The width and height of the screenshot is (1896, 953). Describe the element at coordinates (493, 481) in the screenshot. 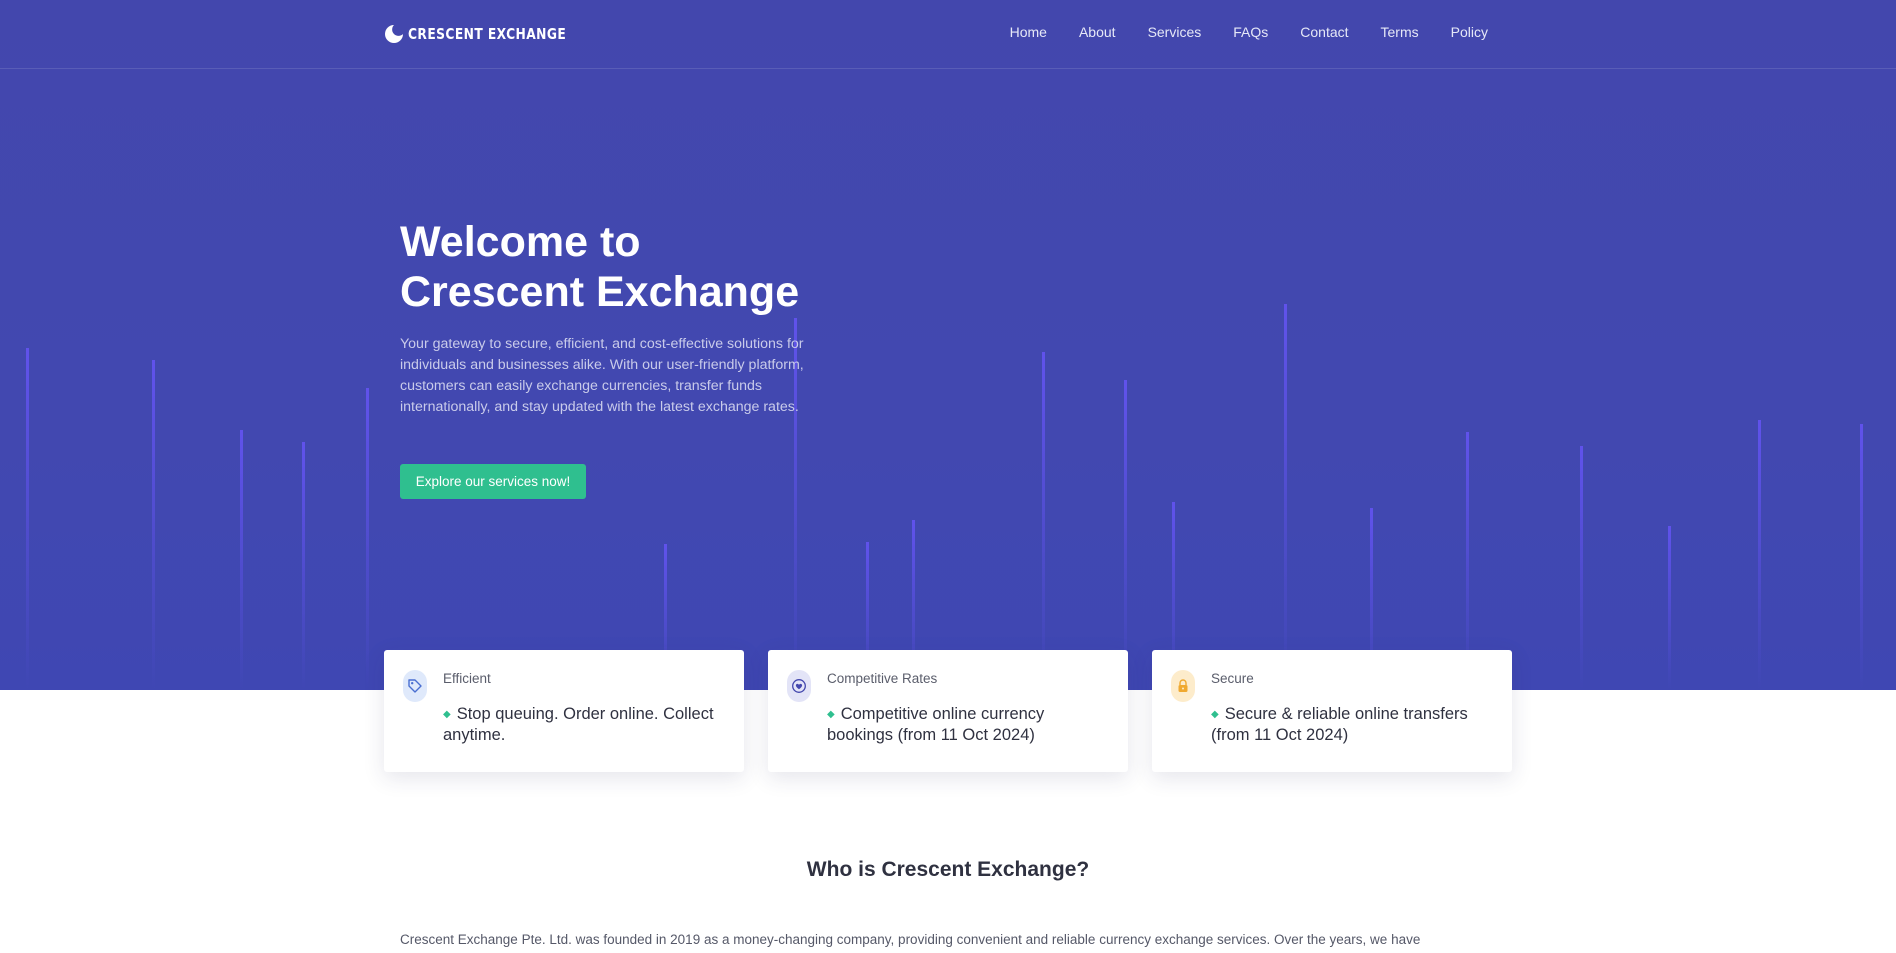

I see `explore-services-button: Explore our services now!` at that location.